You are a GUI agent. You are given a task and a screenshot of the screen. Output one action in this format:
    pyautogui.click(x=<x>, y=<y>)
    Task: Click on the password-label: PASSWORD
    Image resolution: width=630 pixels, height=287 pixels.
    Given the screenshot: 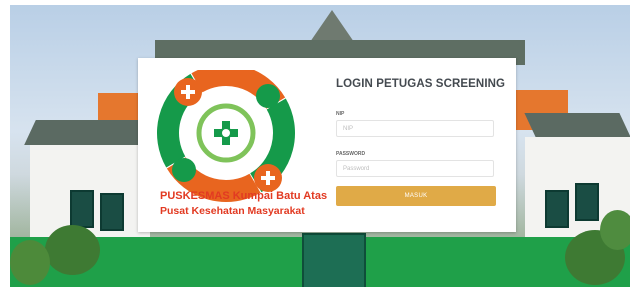 What is the action you would take?
    pyautogui.click(x=351, y=154)
    